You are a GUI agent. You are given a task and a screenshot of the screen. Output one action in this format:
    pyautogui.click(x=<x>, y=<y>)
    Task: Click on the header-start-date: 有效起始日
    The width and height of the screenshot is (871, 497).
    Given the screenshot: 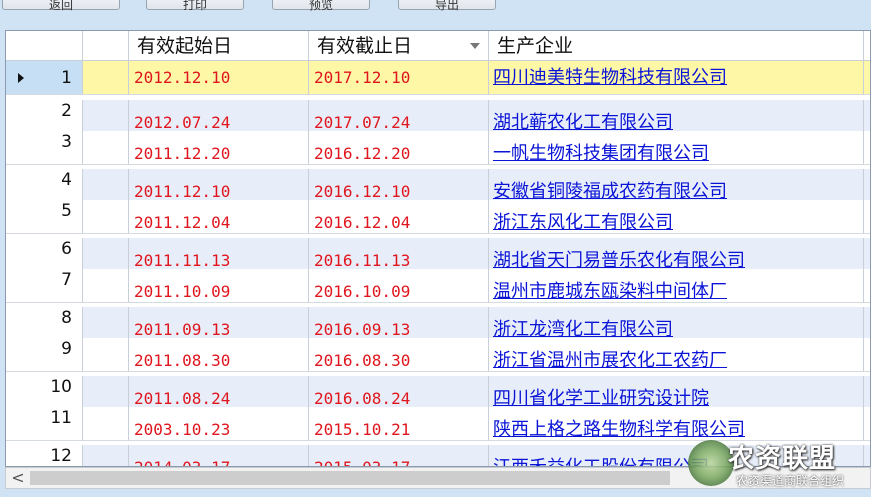 What is the action you would take?
    pyautogui.click(x=219, y=46)
    